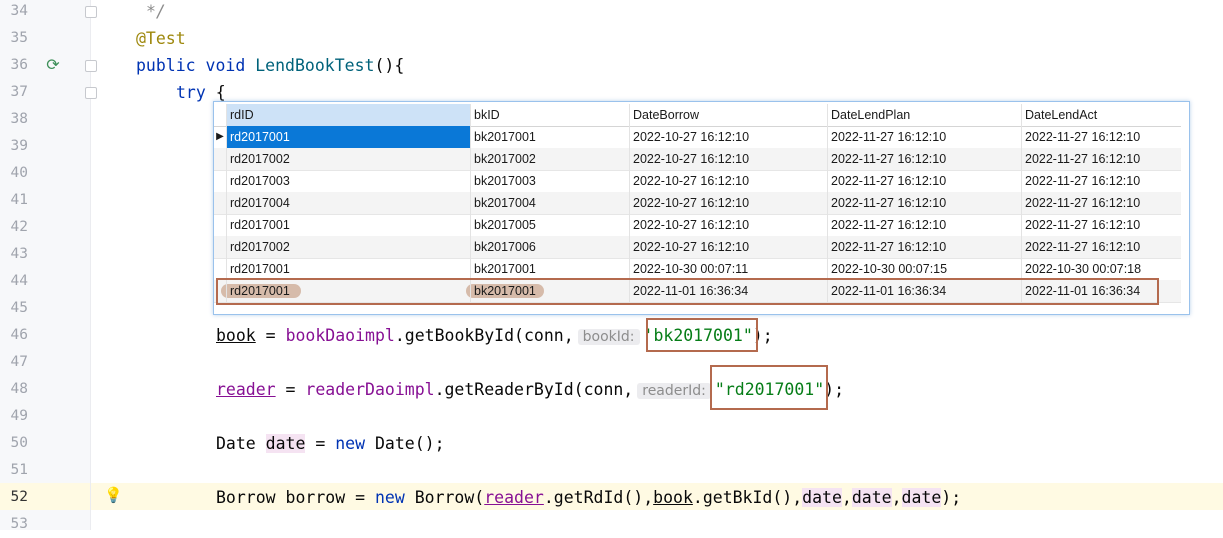 This screenshot has height=538, width=1223. What do you see at coordinates (295, 497) in the screenshot?
I see `code-text: Borrow borrow =` at bounding box center [295, 497].